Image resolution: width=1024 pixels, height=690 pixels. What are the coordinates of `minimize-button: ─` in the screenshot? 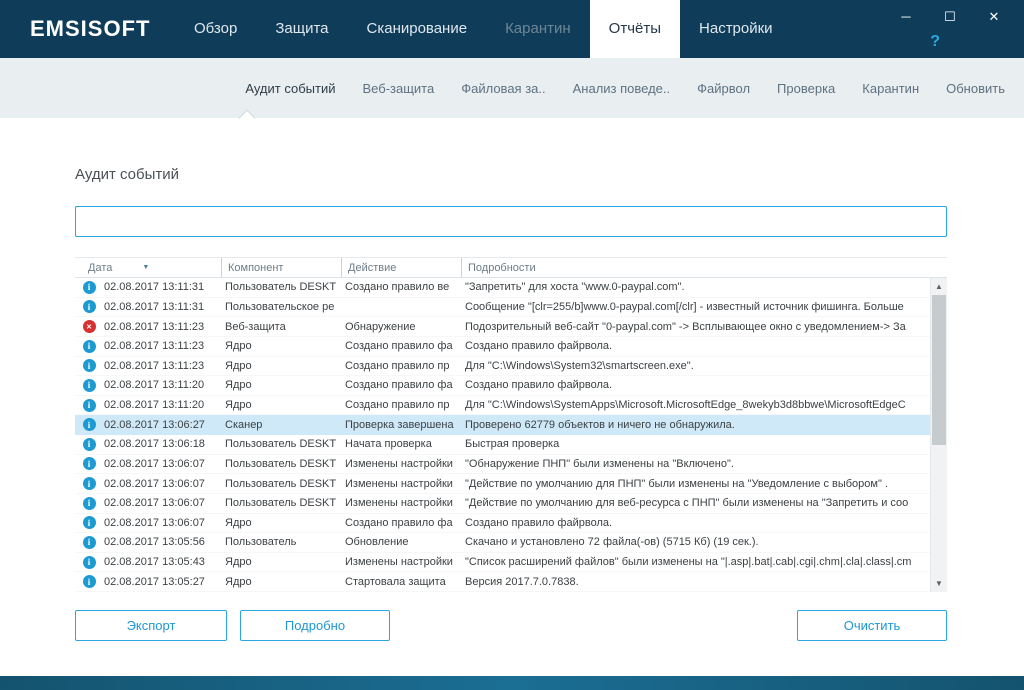 It's located at (906, 17).